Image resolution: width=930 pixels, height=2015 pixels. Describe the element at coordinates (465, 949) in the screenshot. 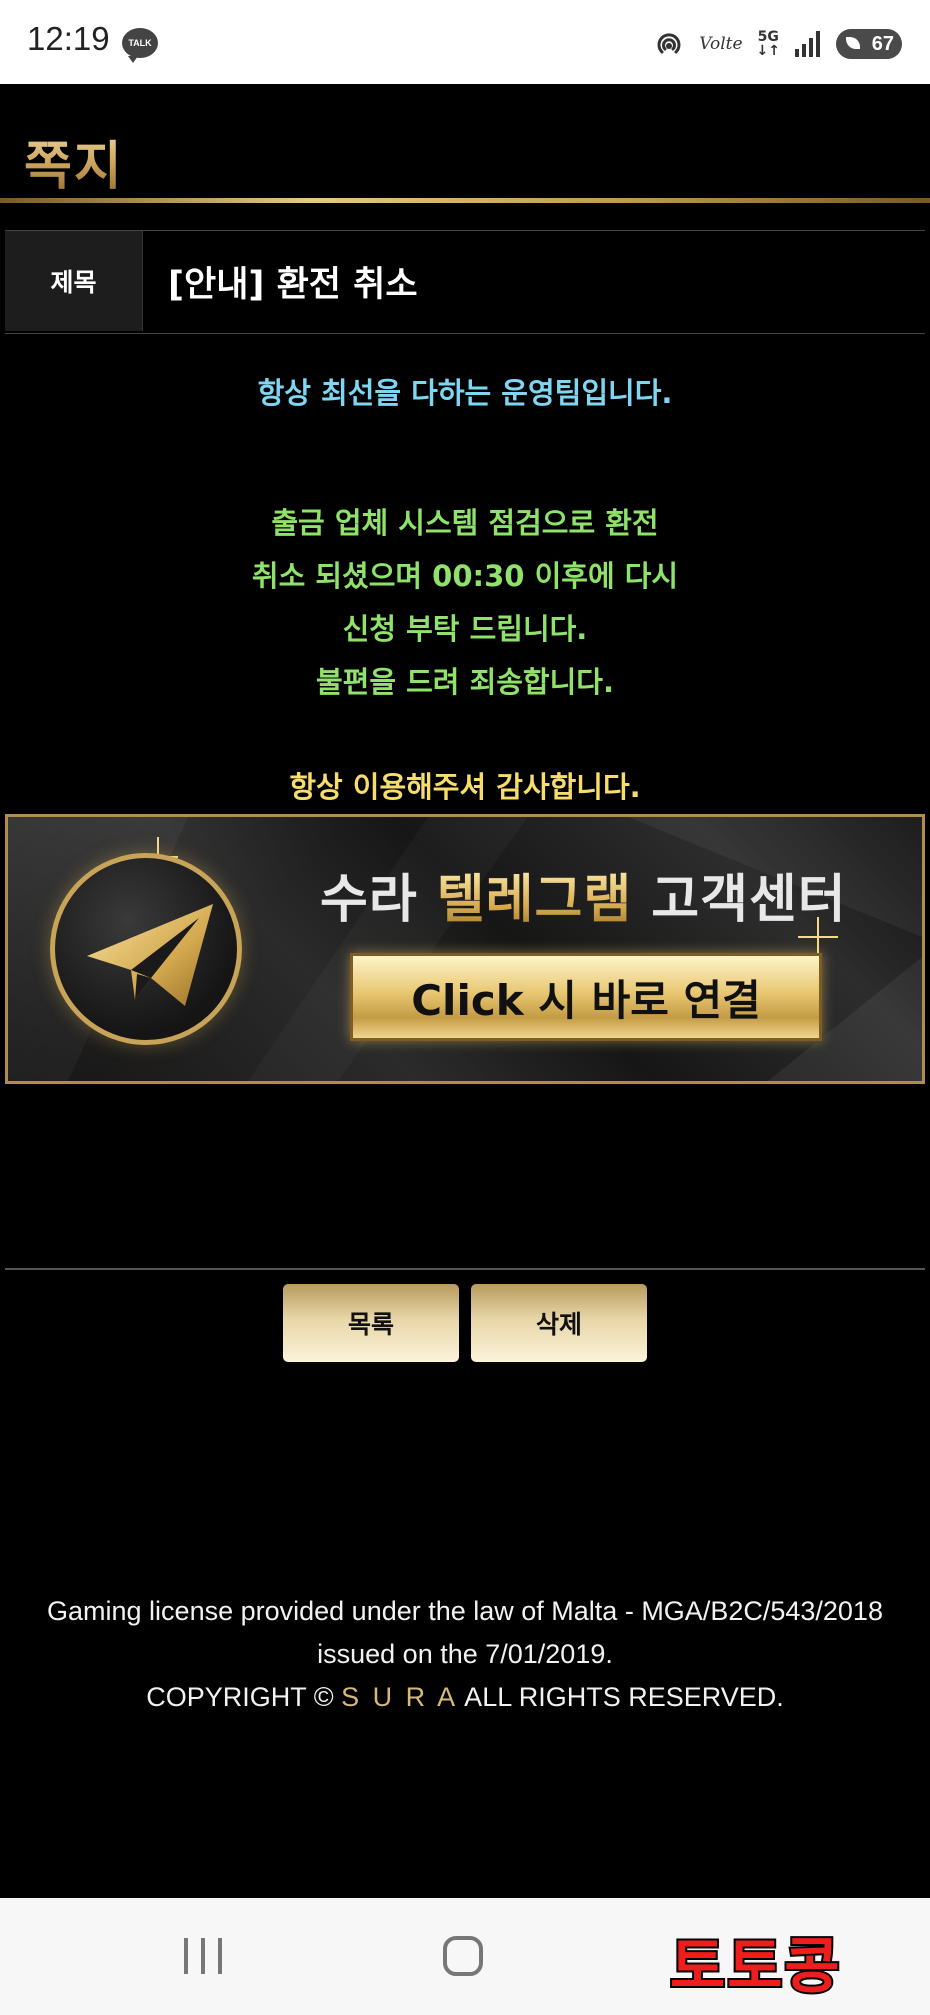

I see `telegram-banner: 수라 텔레그램 고객센터 Click 시 바로 연결` at that location.